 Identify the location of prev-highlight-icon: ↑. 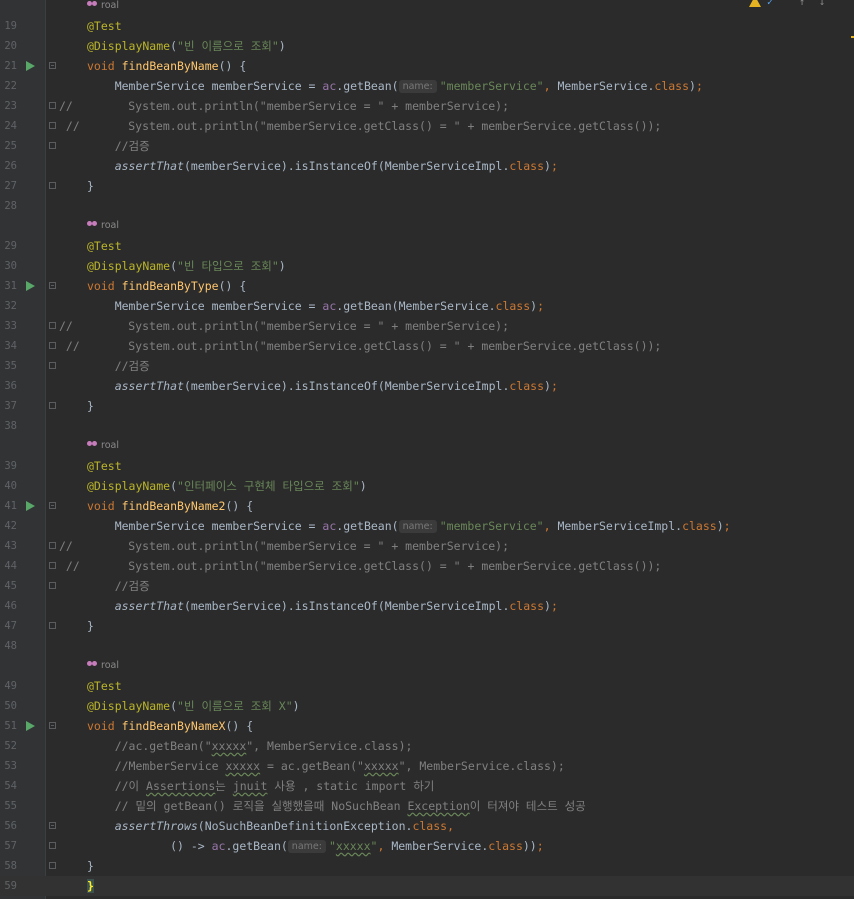
(802, 4).